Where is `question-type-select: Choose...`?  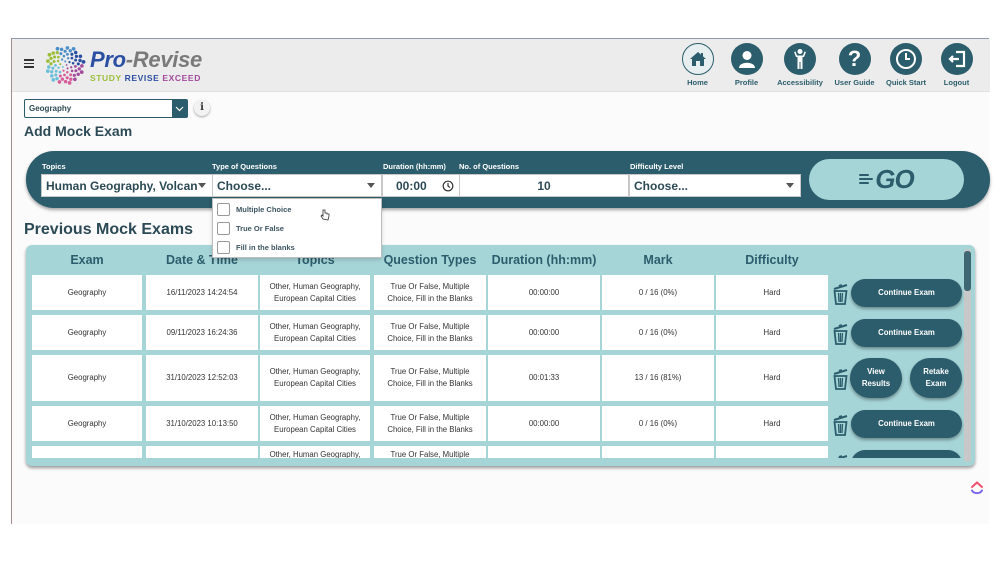 question-type-select: Choose... is located at coordinates (297, 185).